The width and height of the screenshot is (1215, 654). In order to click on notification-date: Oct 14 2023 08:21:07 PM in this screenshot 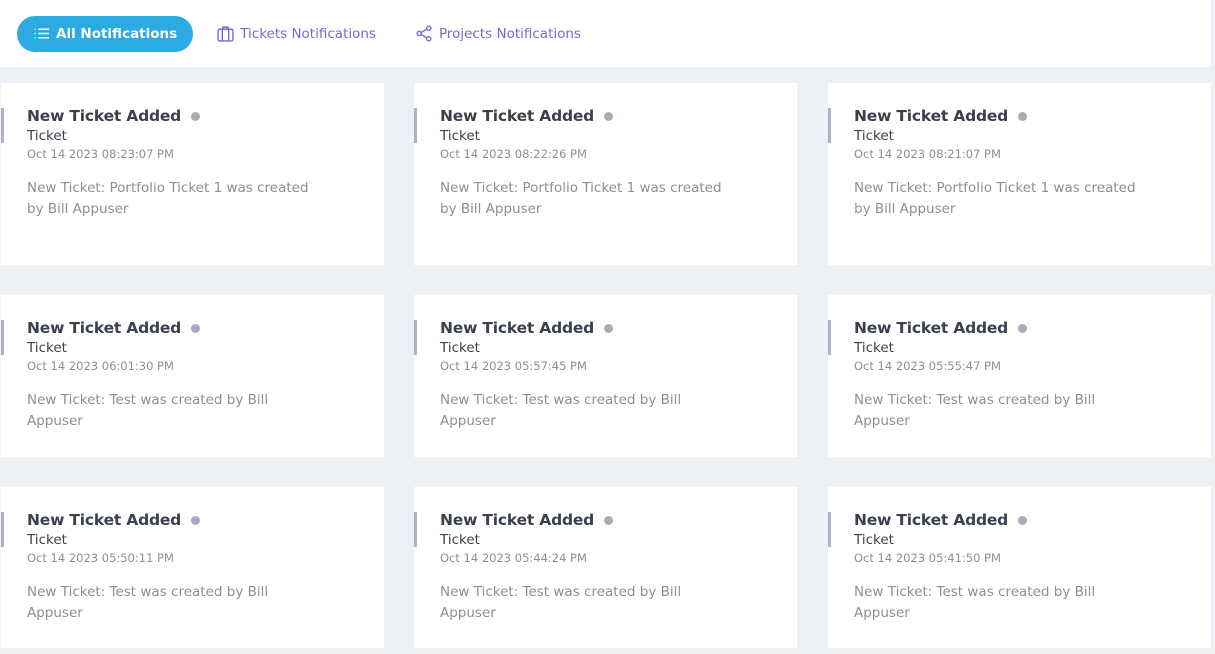, I will do `click(927, 154)`.